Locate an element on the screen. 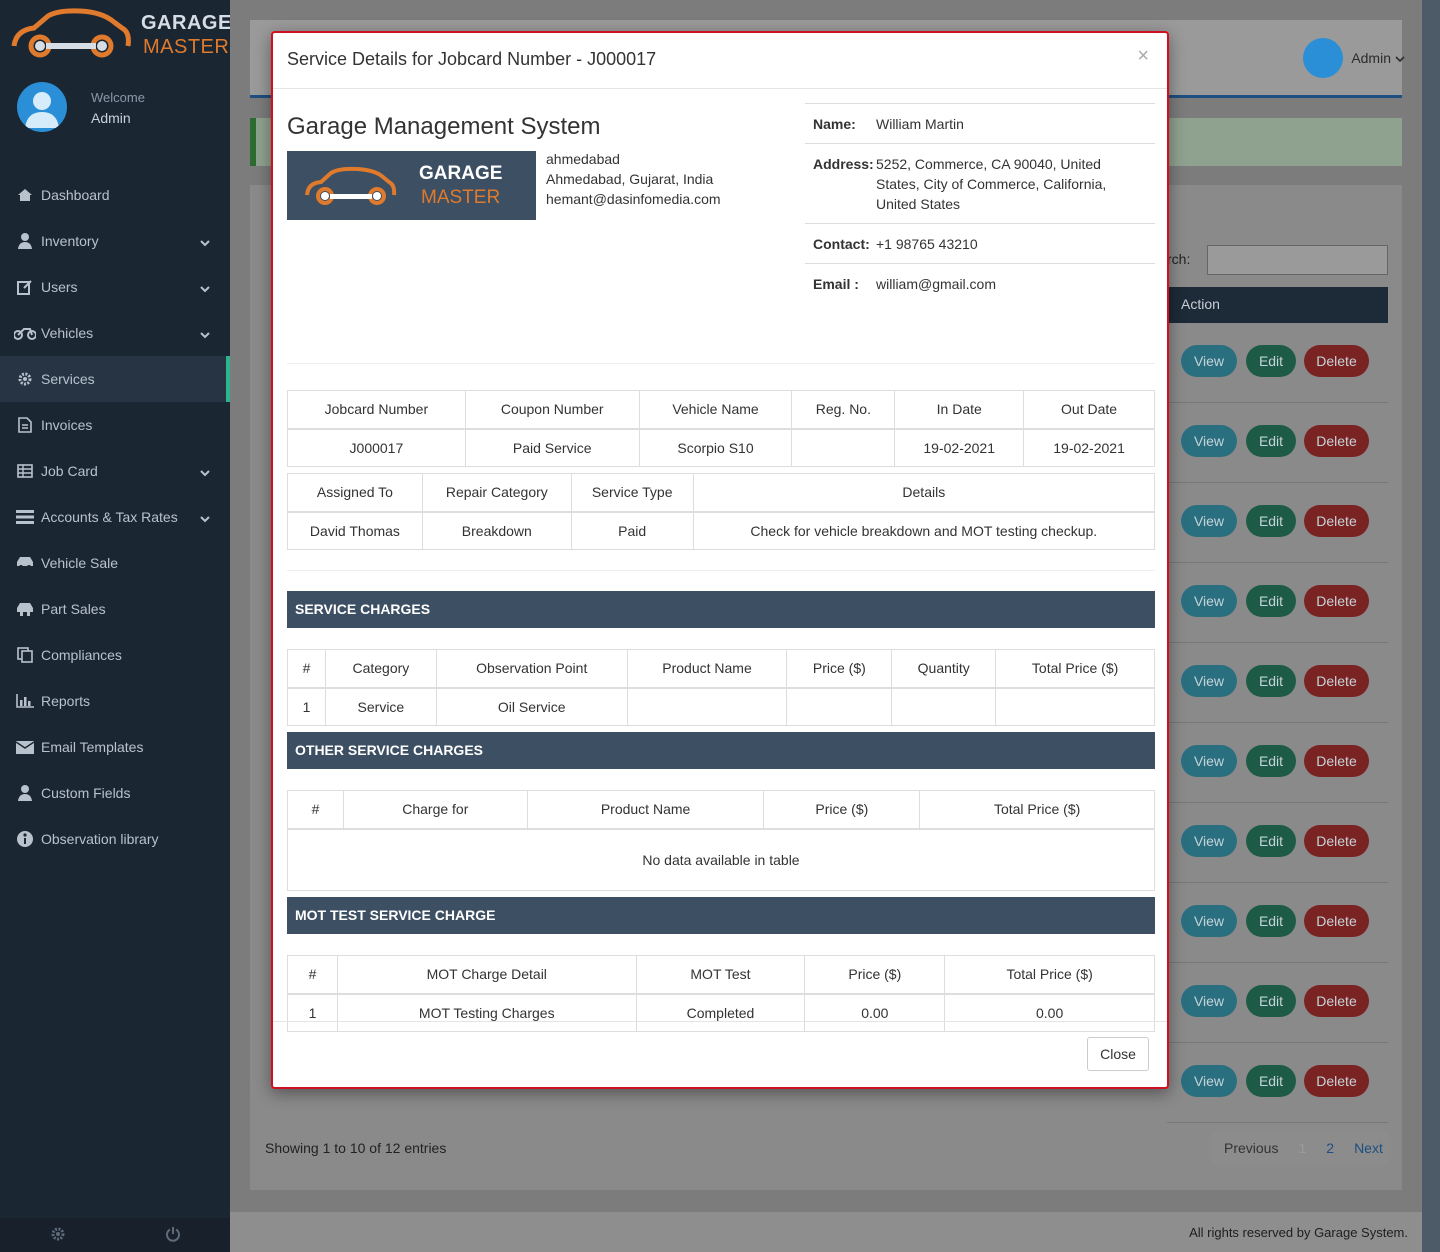 This screenshot has height=1252, width=1440. motorcycle-icon is located at coordinates (25, 333).